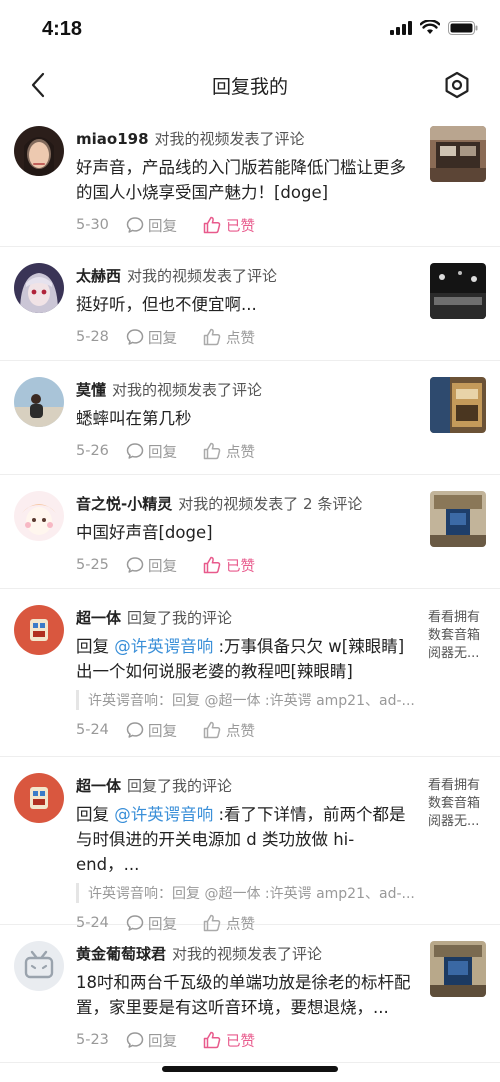 The width and height of the screenshot is (500, 1082). What do you see at coordinates (250, 1069) in the screenshot?
I see `home-indicator` at bounding box center [250, 1069].